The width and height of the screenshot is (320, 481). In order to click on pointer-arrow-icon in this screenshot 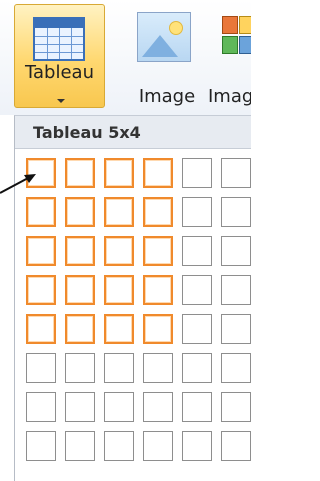, I will do `click(18, 184)`.